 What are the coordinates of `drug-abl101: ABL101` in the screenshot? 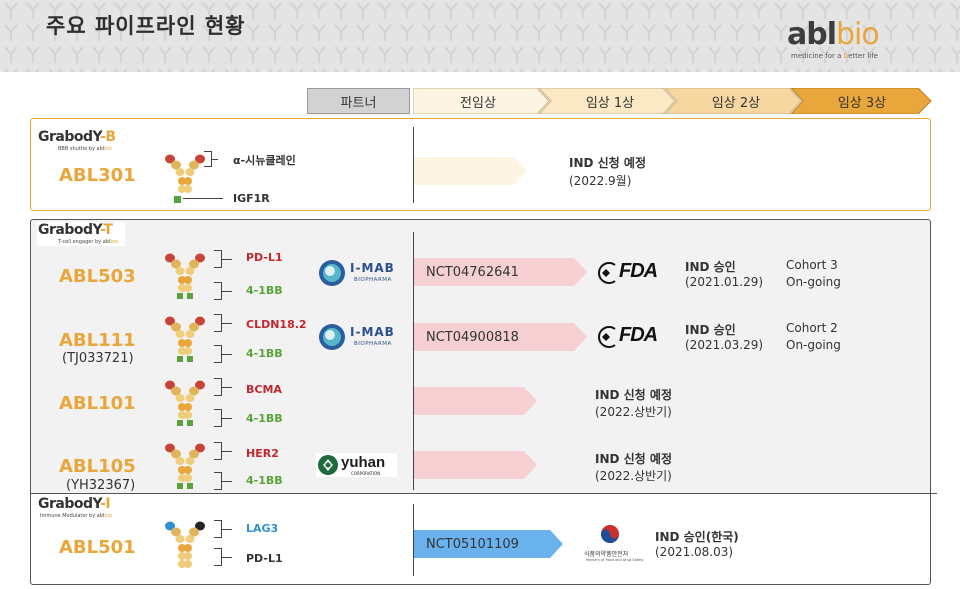 It's located at (97, 403).